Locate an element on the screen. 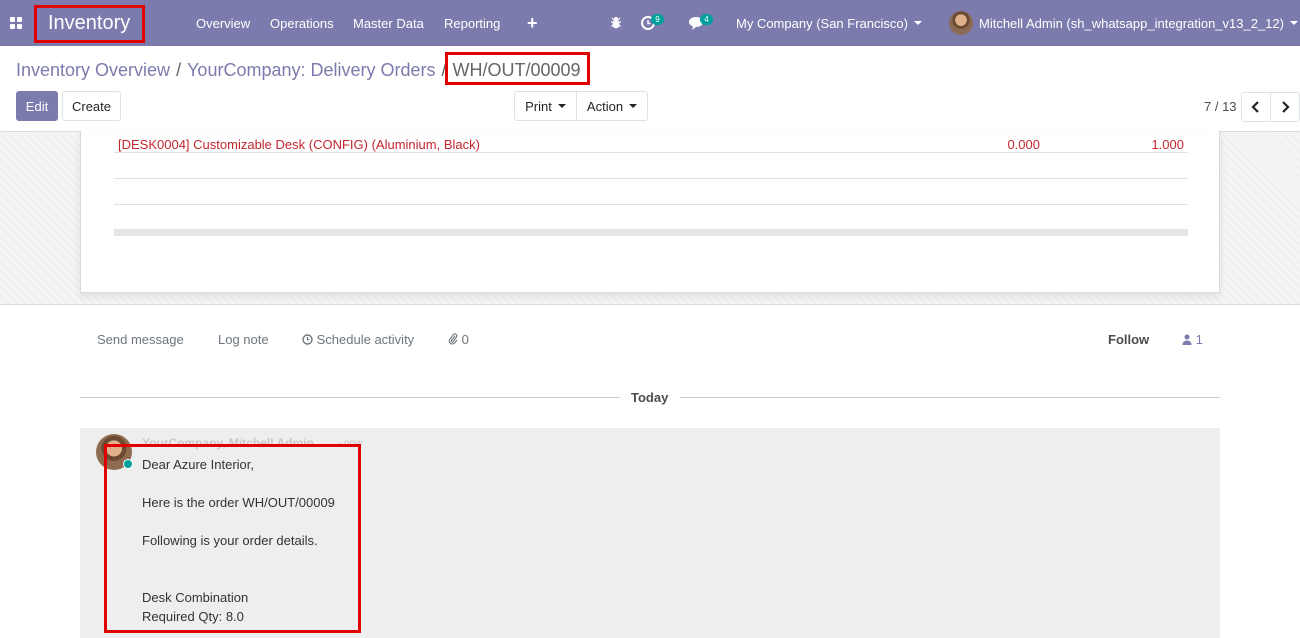 Image resolution: width=1300 pixels, height=638 pixels. attachments-button: 0 is located at coordinates (458, 339).